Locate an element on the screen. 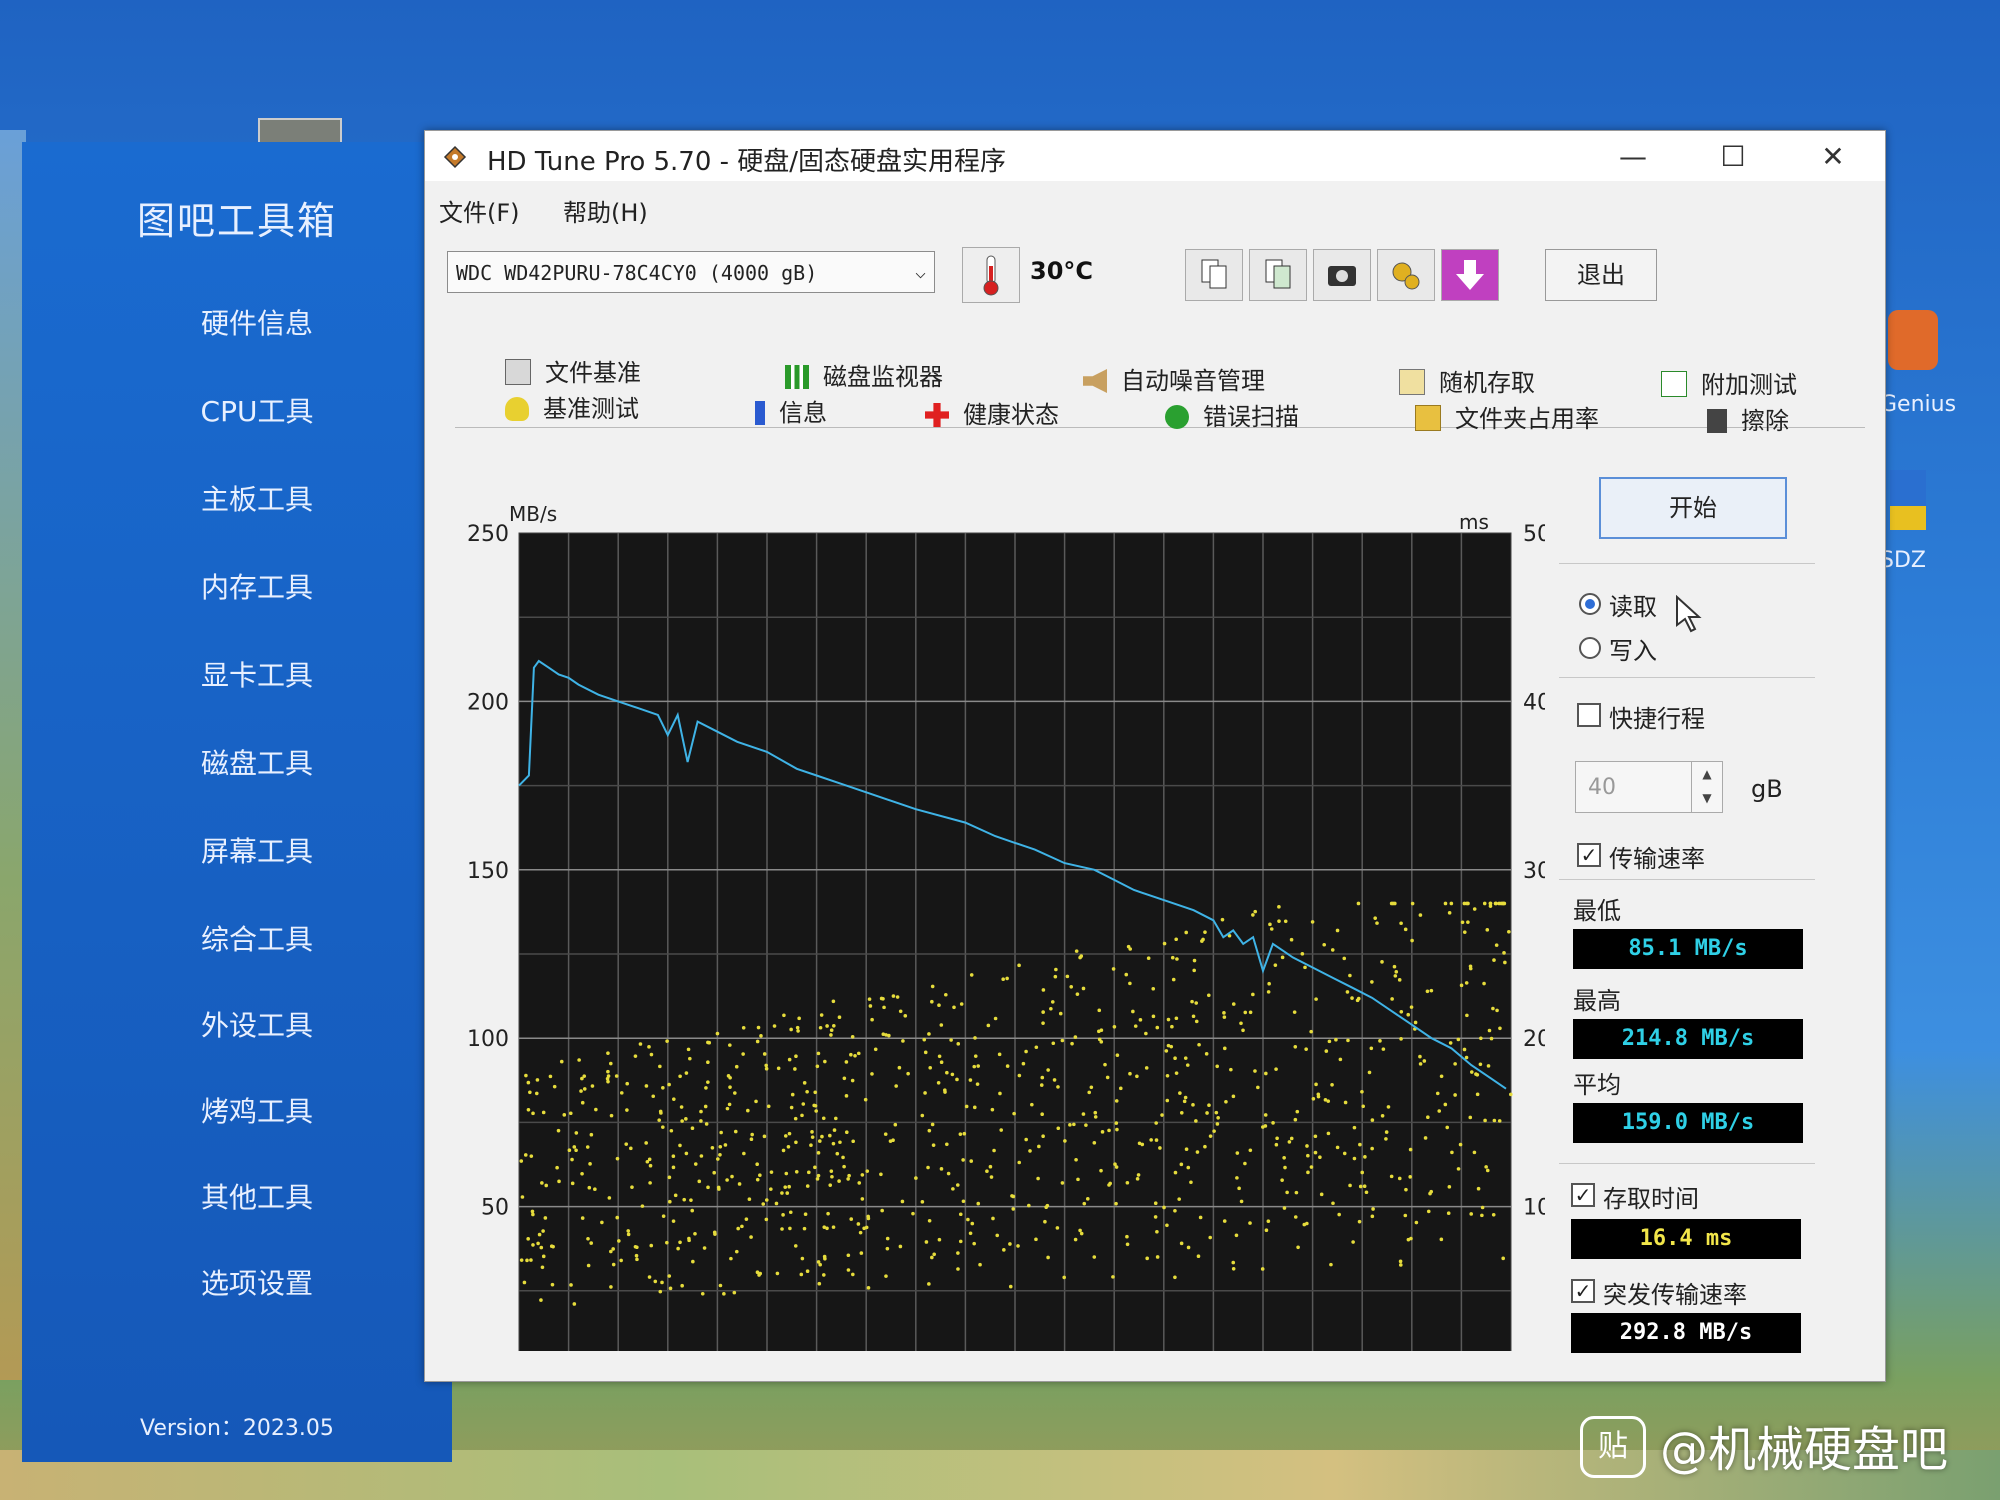 This screenshot has height=1500, width=2000. menu-file: 文件(F) is located at coordinates (479, 210).